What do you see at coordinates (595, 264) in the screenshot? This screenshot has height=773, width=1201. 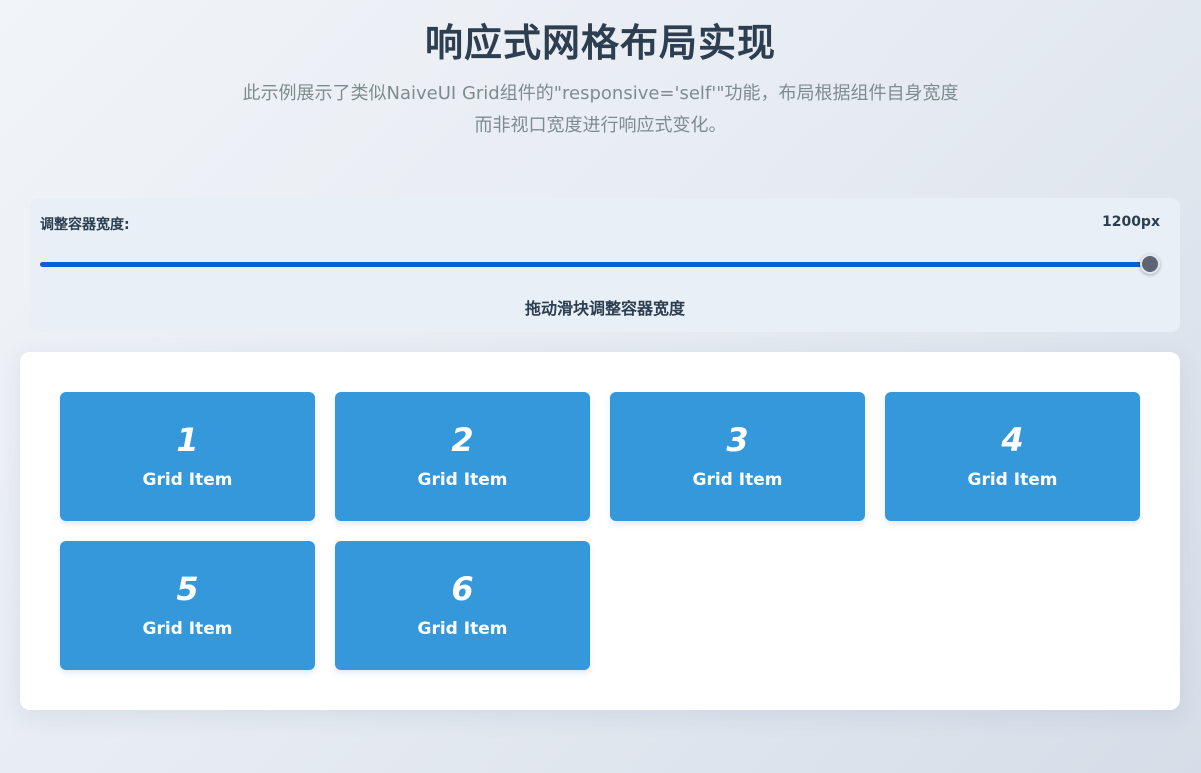 I see `width-slider-track` at bounding box center [595, 264].